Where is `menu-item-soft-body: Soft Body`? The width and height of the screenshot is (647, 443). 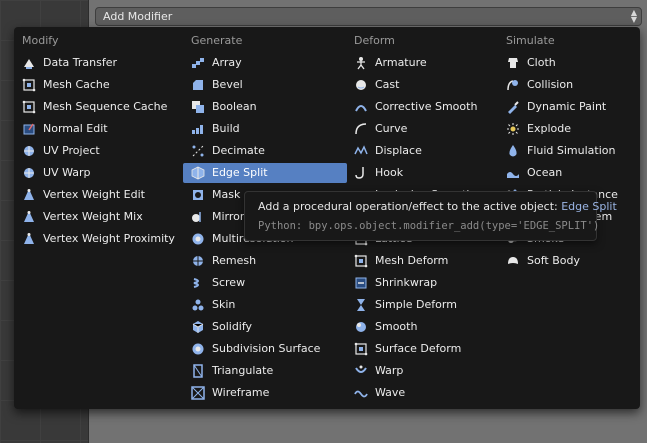
menu-item-soft-body: Soft Body is located at coordinates (565, 261).